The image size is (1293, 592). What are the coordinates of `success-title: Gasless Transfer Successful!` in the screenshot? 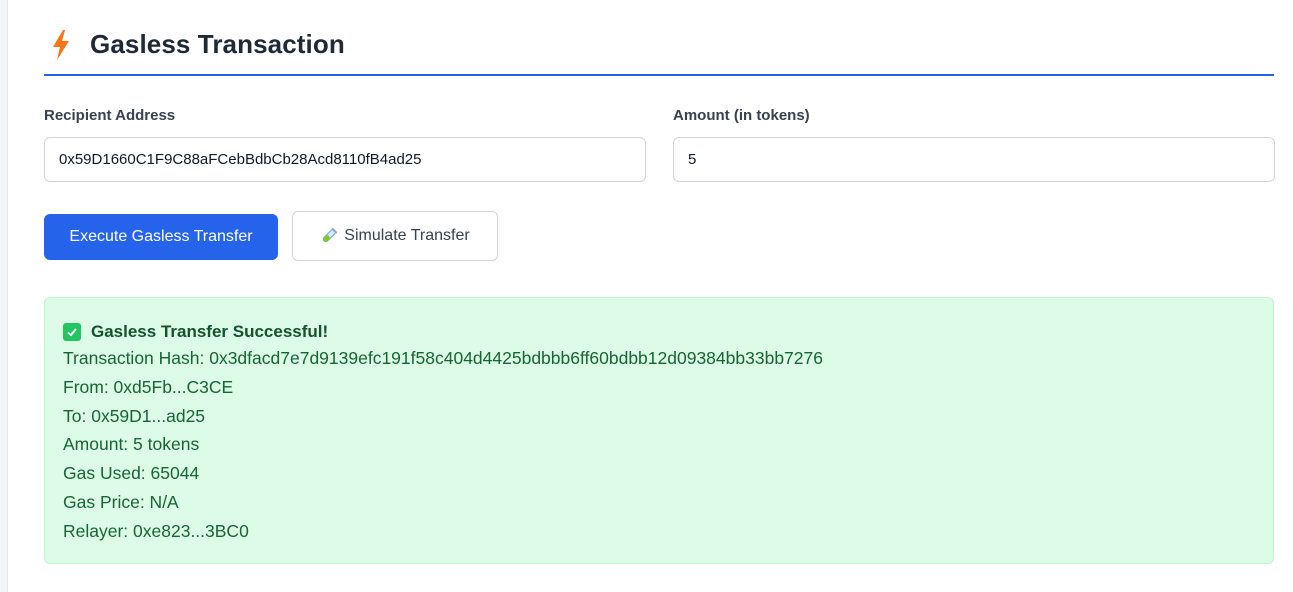 It's located at (659, 332).